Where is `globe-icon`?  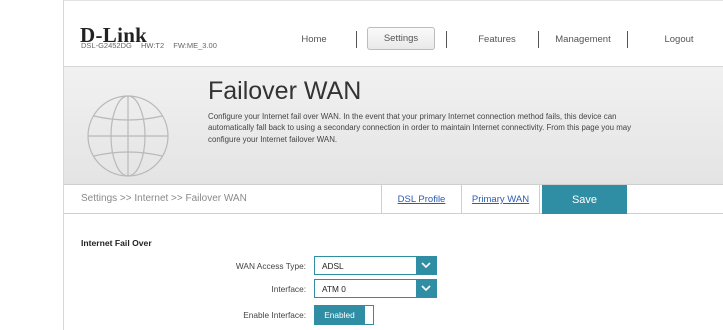
globe-icon is located at coordinates (128, 136).